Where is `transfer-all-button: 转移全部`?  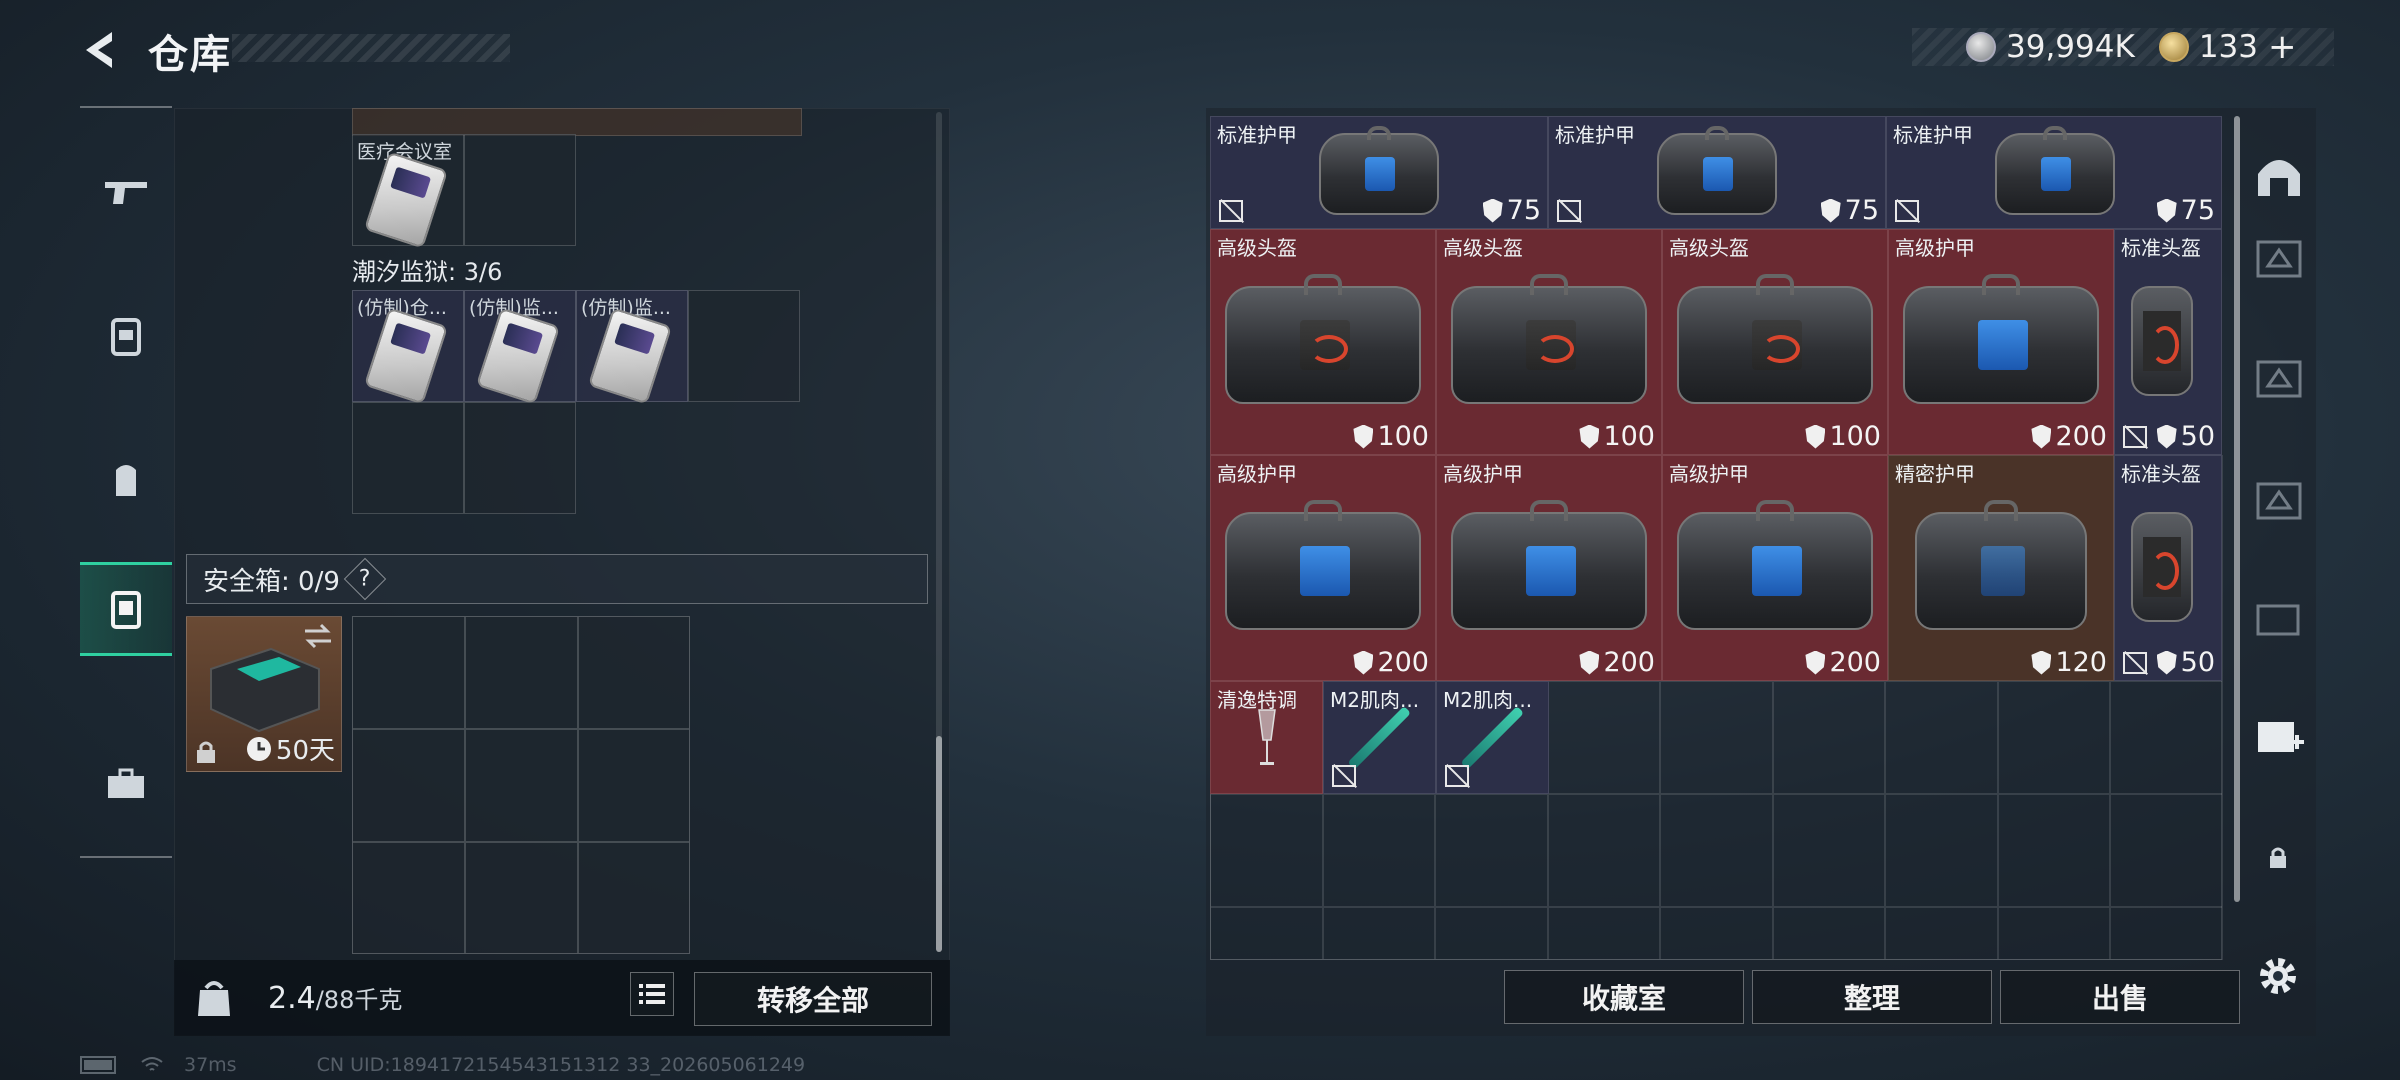 transfer-all-button: 转移全部 is located at coordinates (813, 999).